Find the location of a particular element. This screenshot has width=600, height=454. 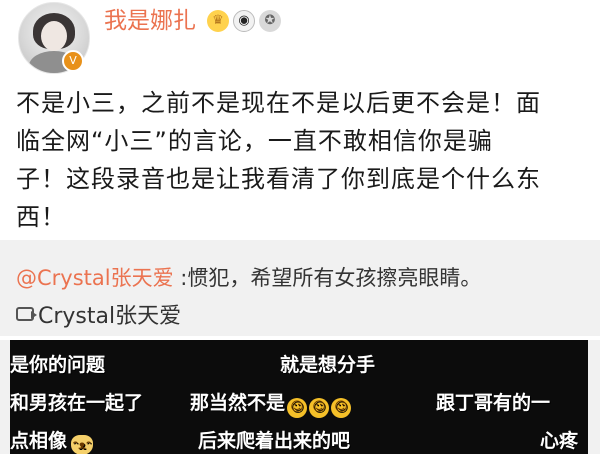

panda-icon: ◉ is located at coordinates (244, 21).